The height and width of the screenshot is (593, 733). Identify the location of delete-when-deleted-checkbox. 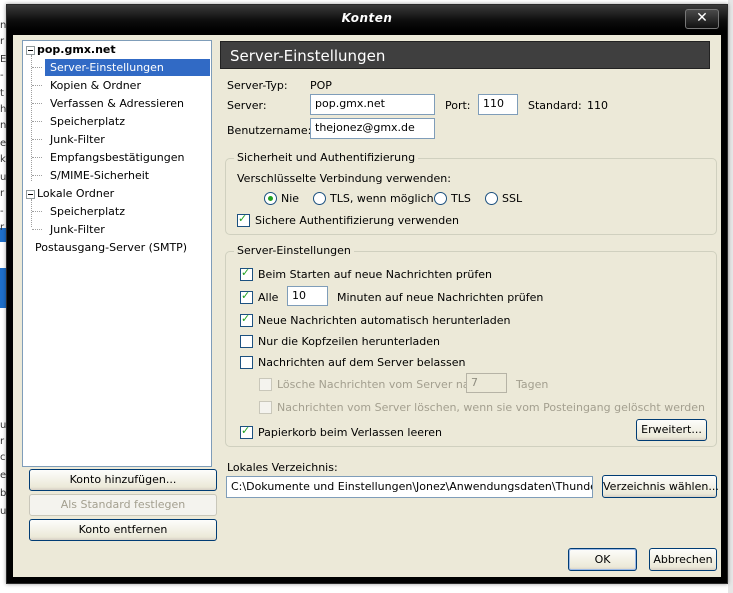
(265, 407).